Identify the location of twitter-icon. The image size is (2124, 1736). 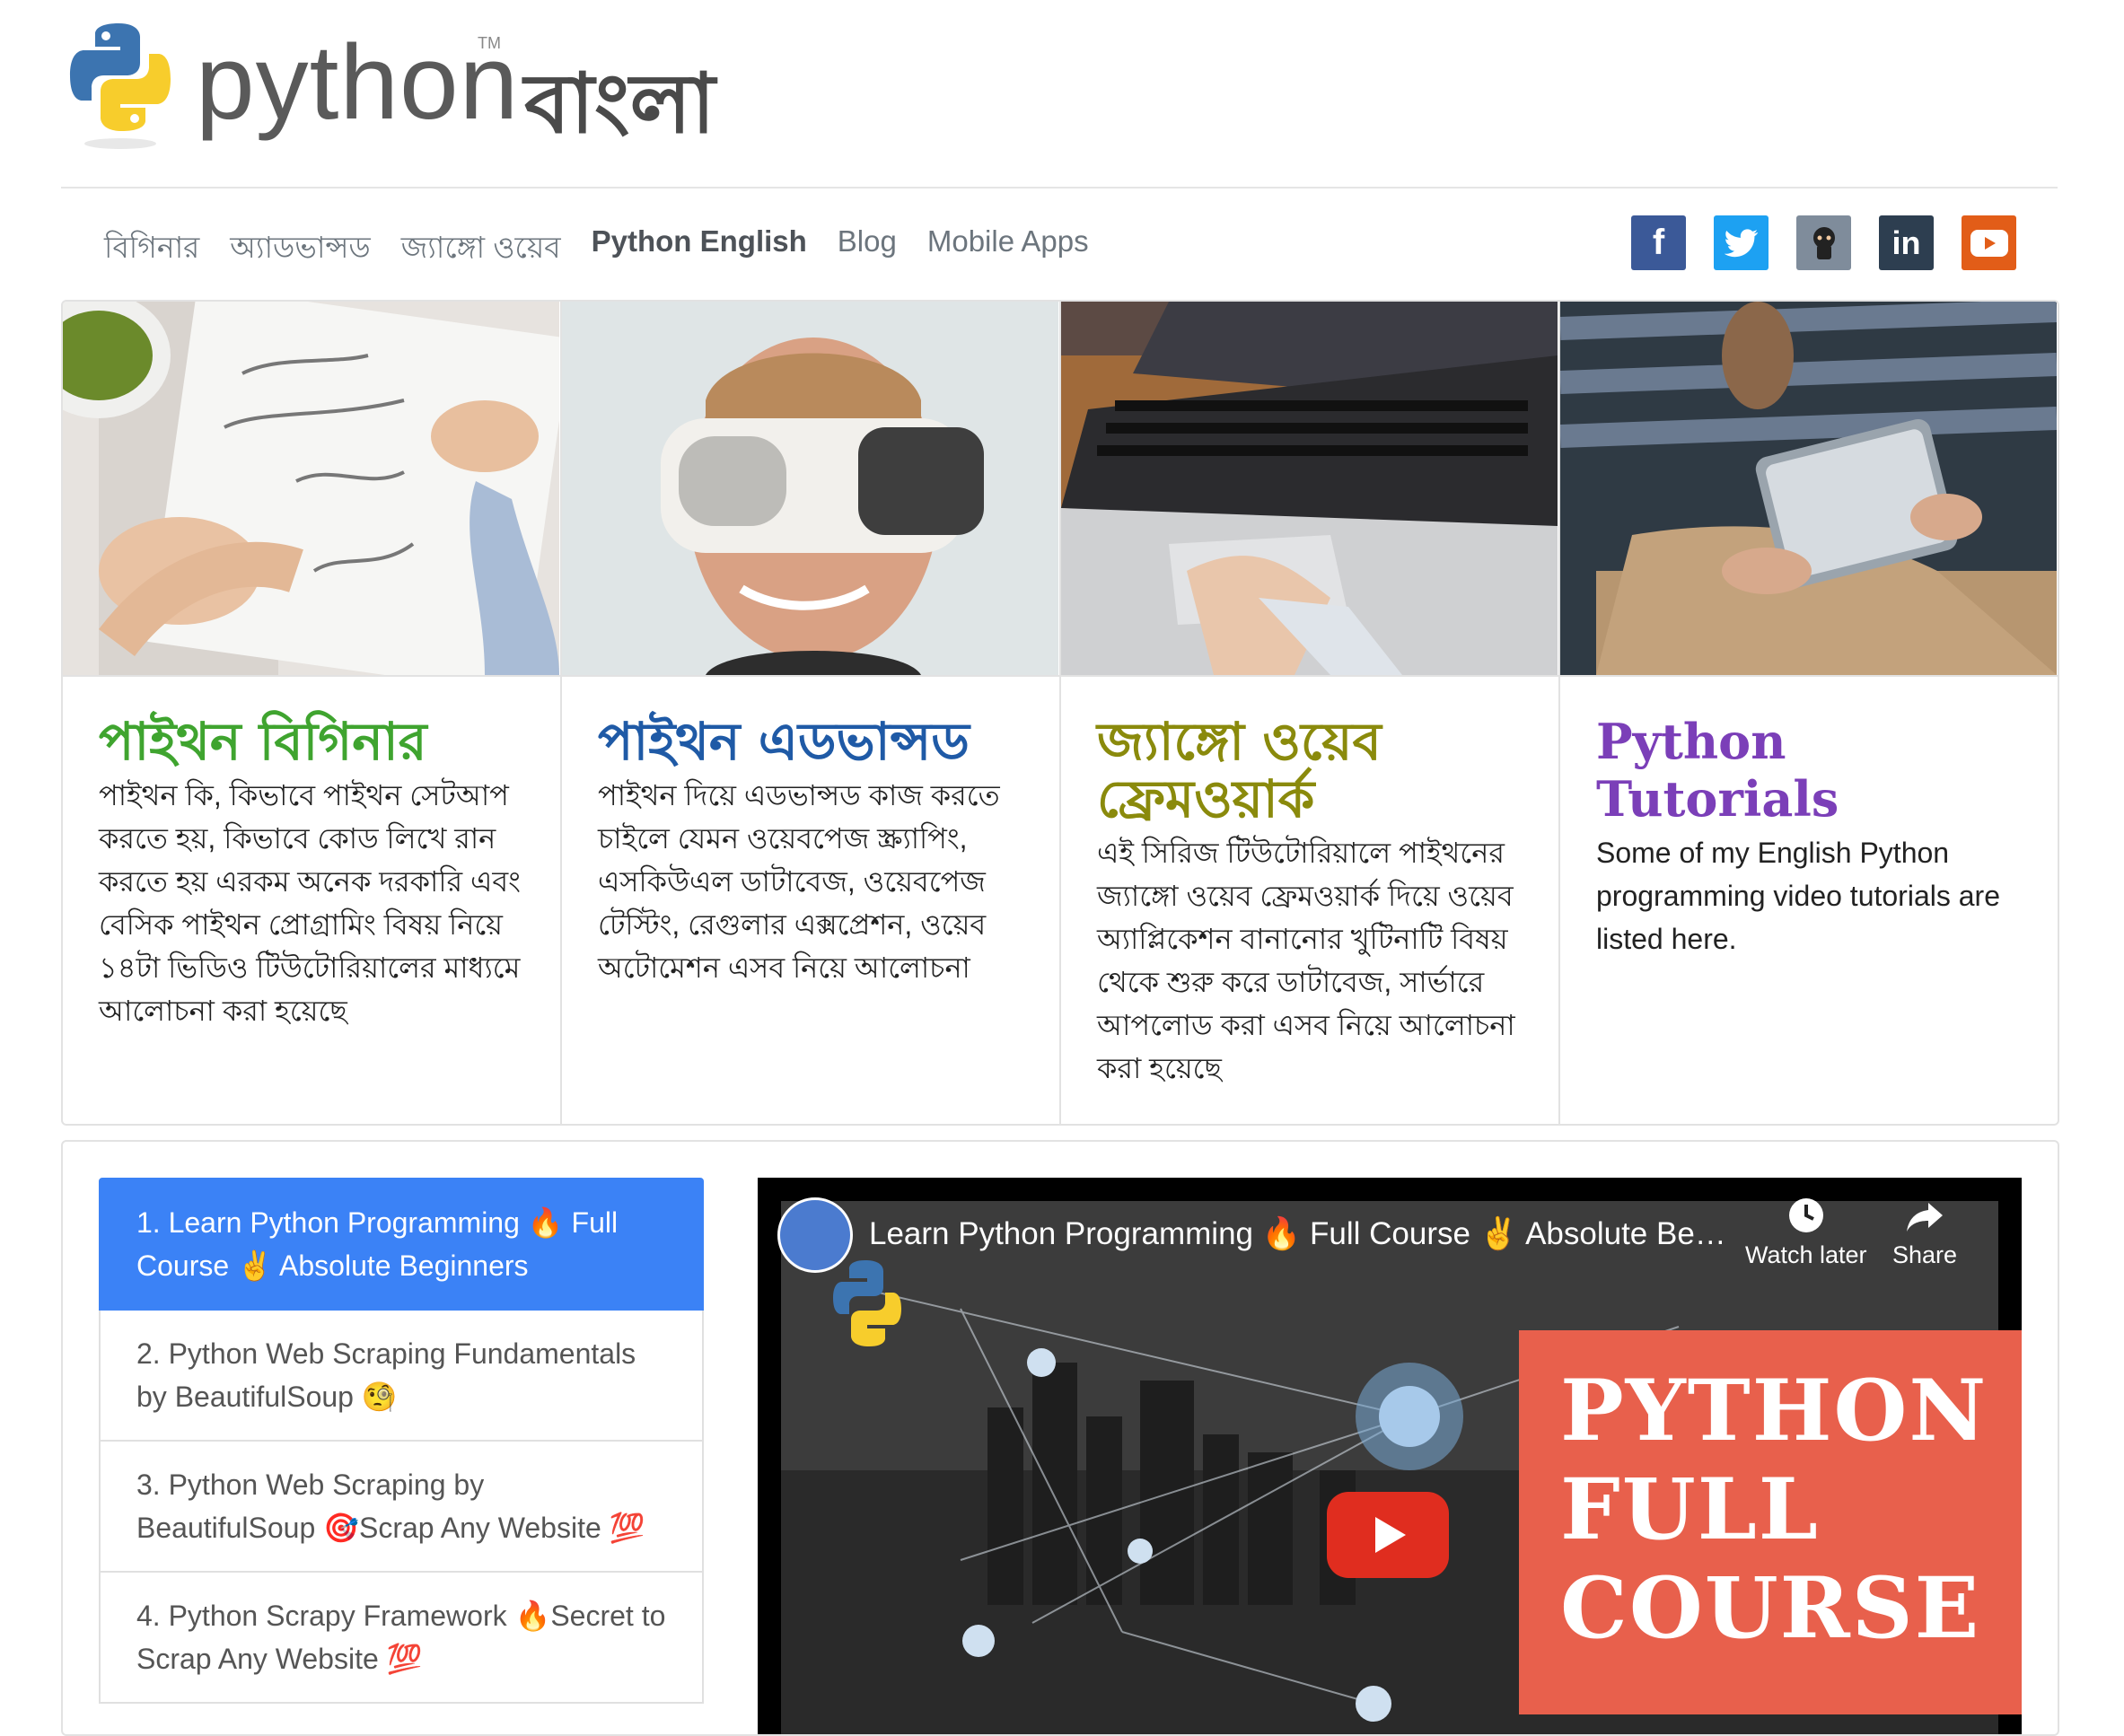
(1741, 243).